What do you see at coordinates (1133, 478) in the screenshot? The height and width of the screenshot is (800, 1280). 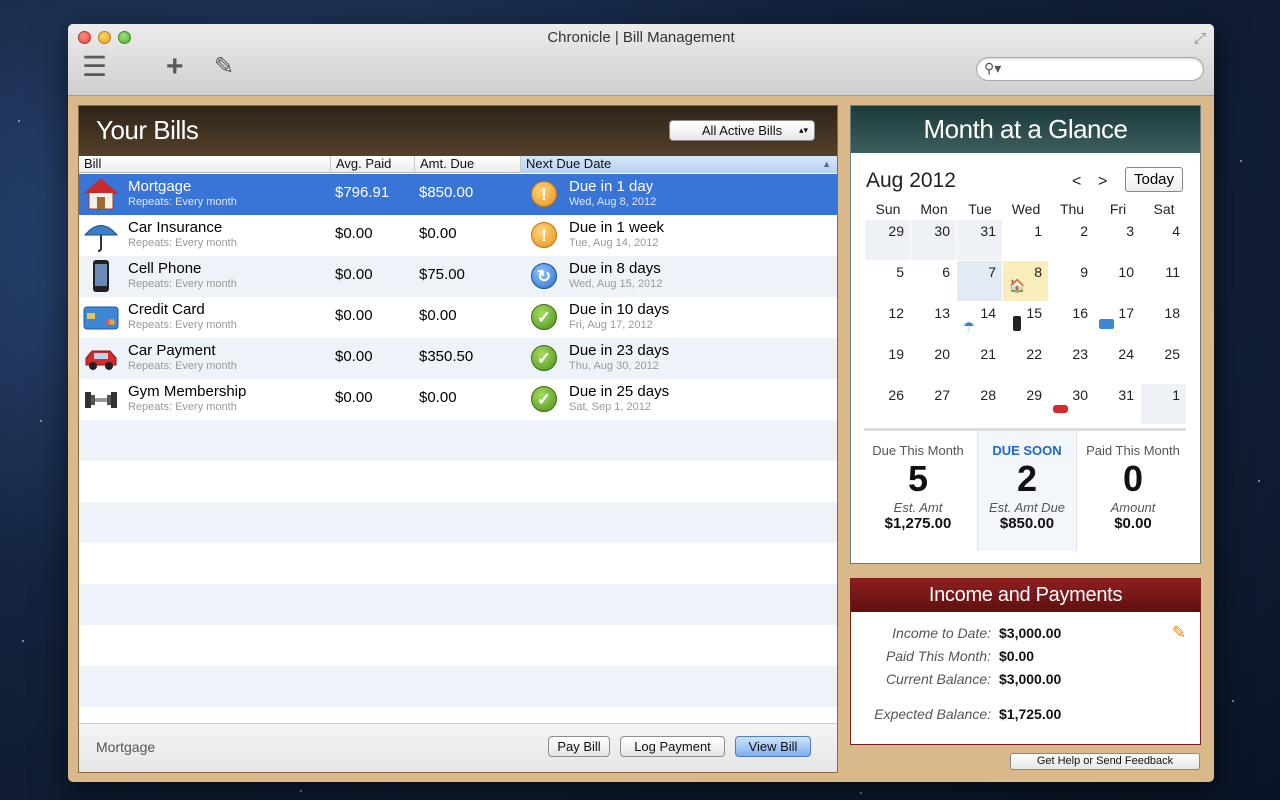 I see `stat-count: 0` at bounding box center [1133, 478].